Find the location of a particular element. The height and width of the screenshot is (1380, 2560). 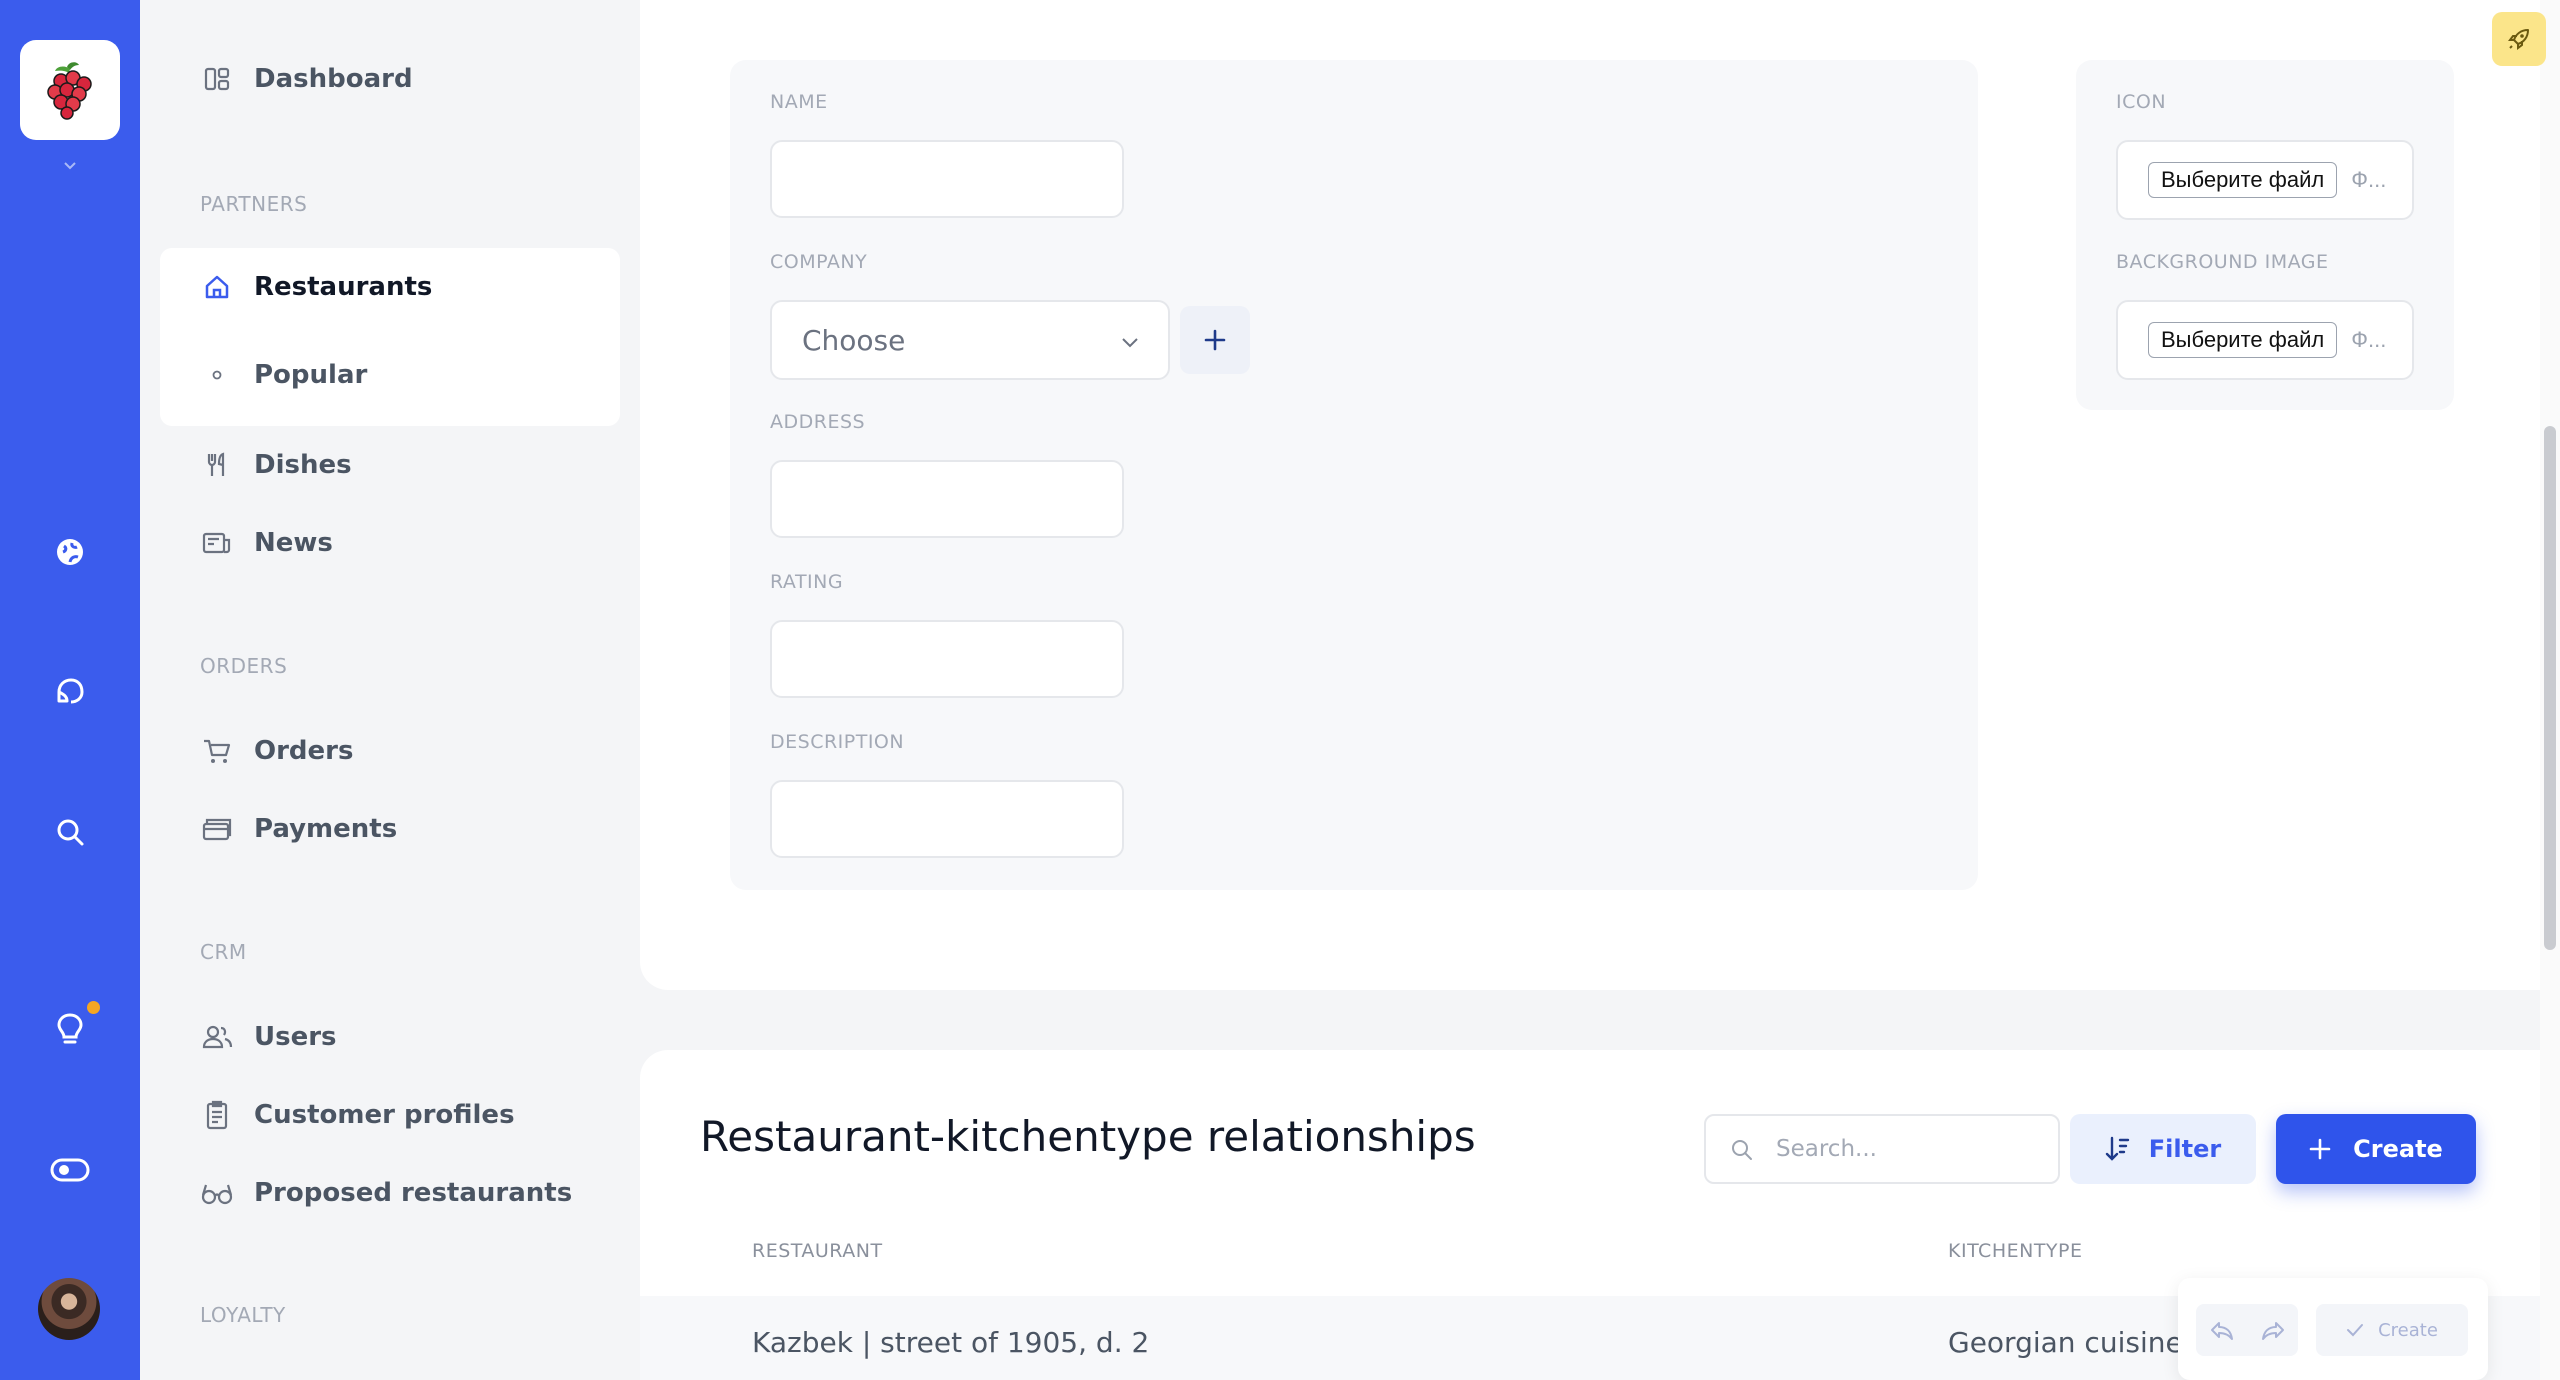

check-icon is located at coordinates (2355, 1330).